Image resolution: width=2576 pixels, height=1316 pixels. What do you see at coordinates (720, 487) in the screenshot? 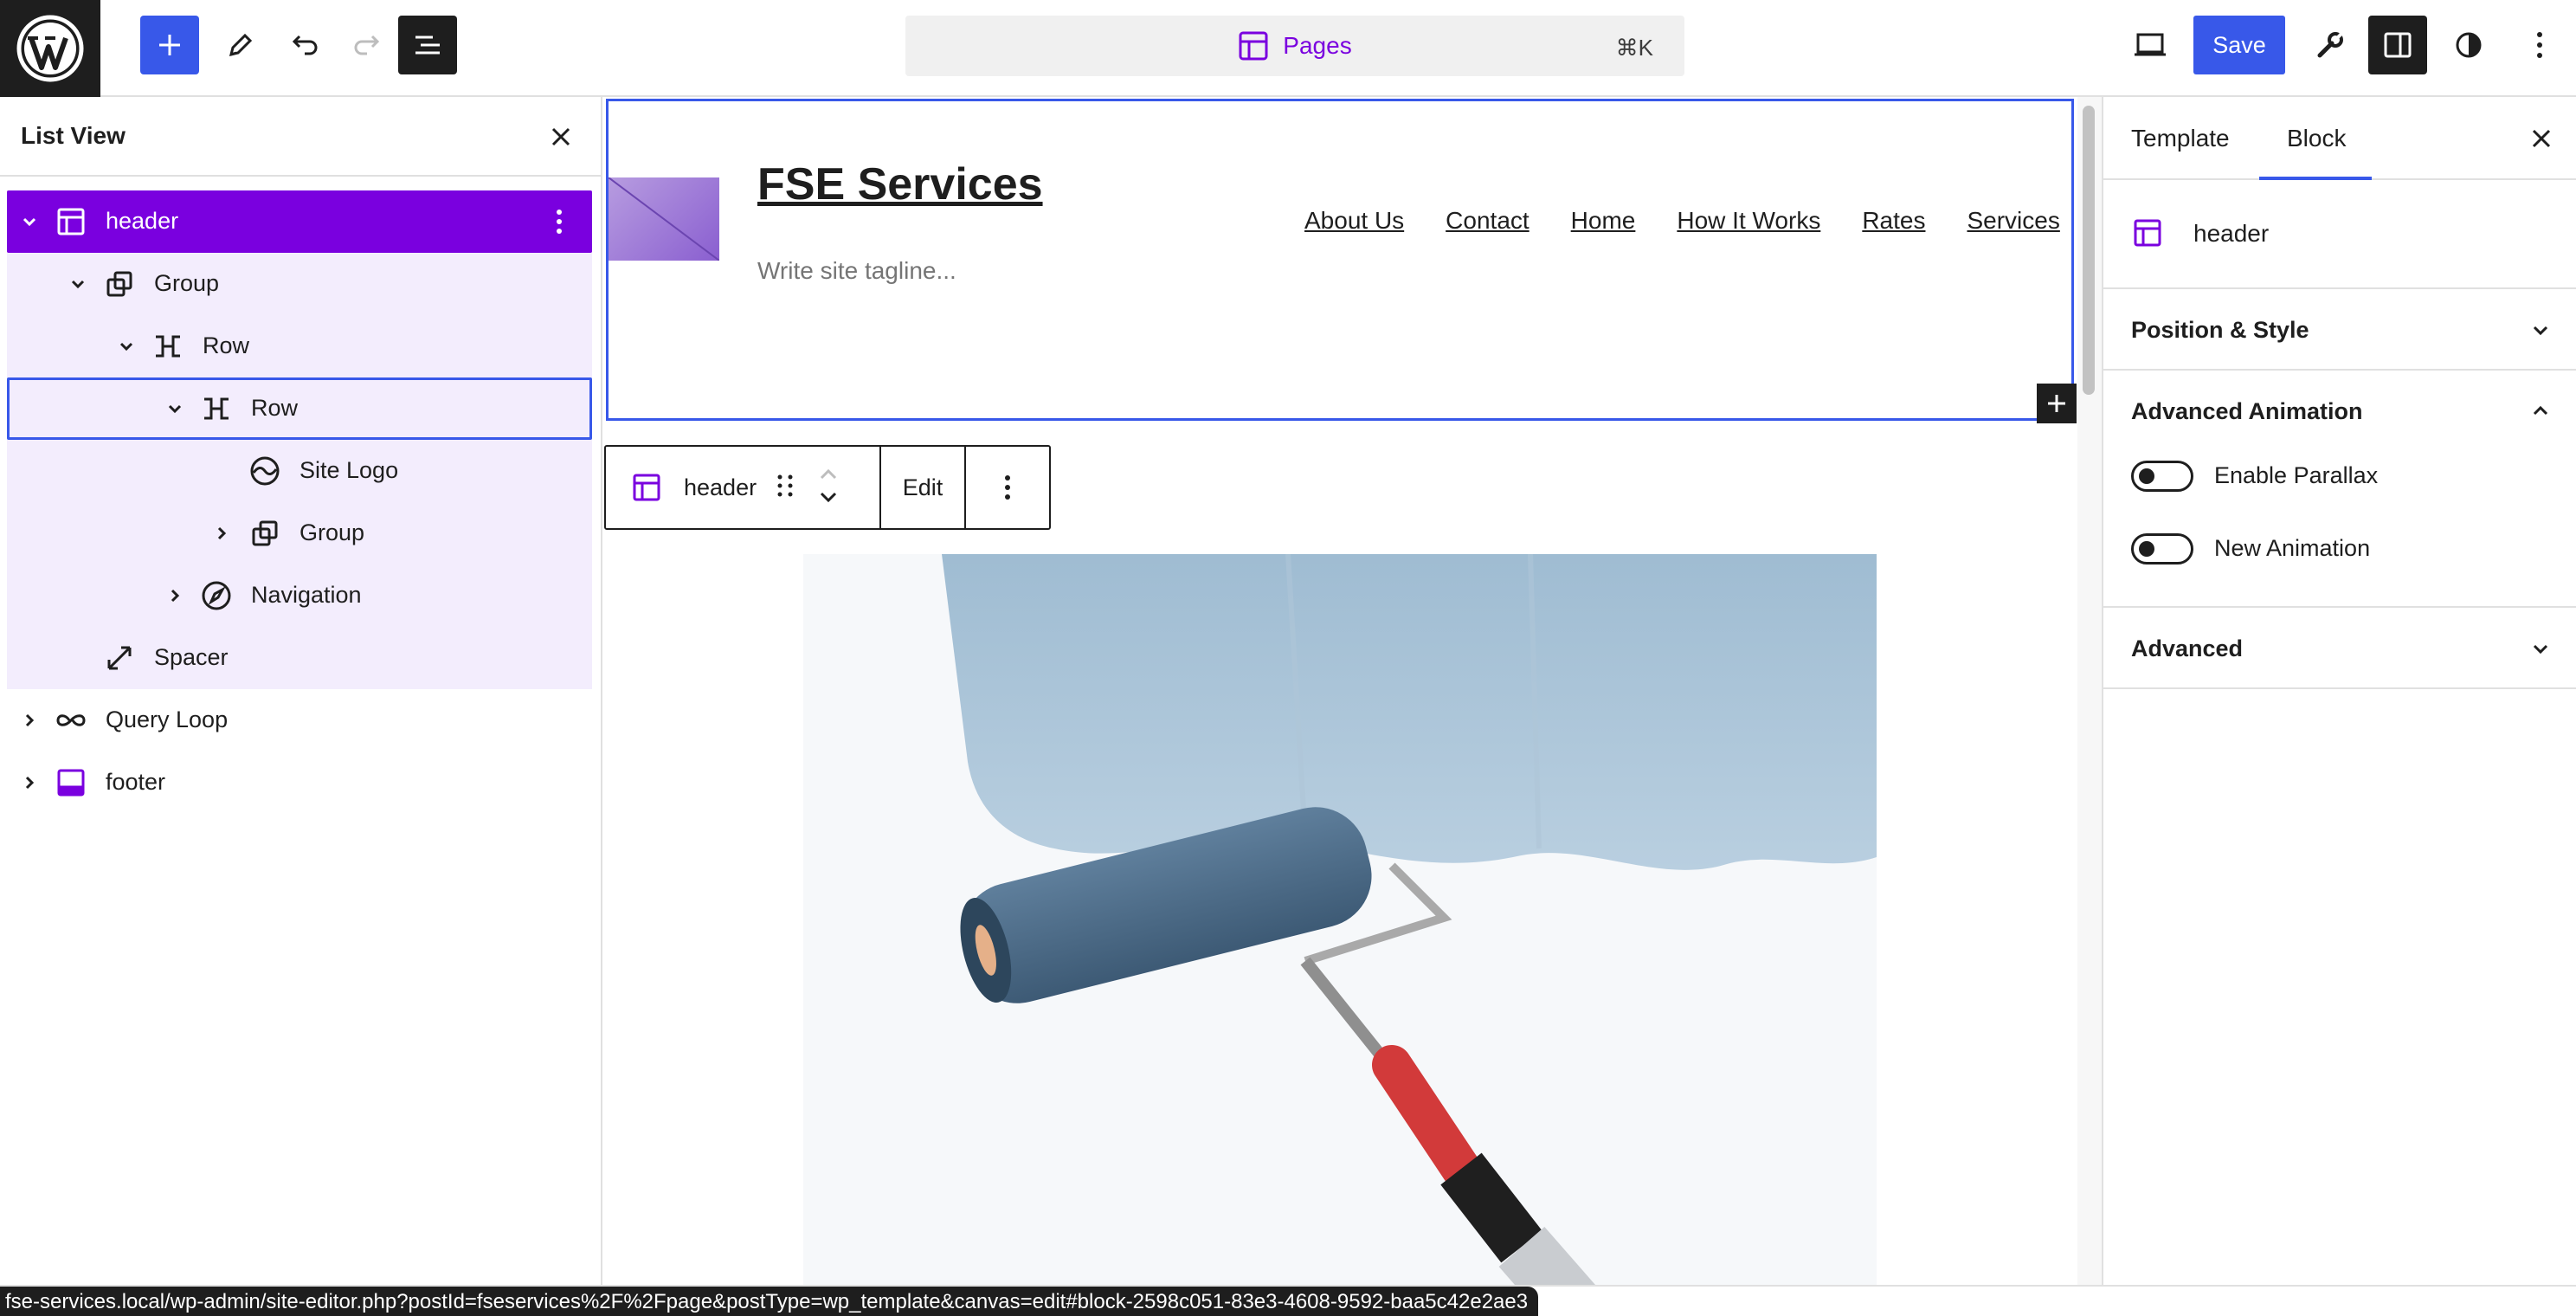
I see `block-toolbar-label: header` at bounding box center [720, 487].